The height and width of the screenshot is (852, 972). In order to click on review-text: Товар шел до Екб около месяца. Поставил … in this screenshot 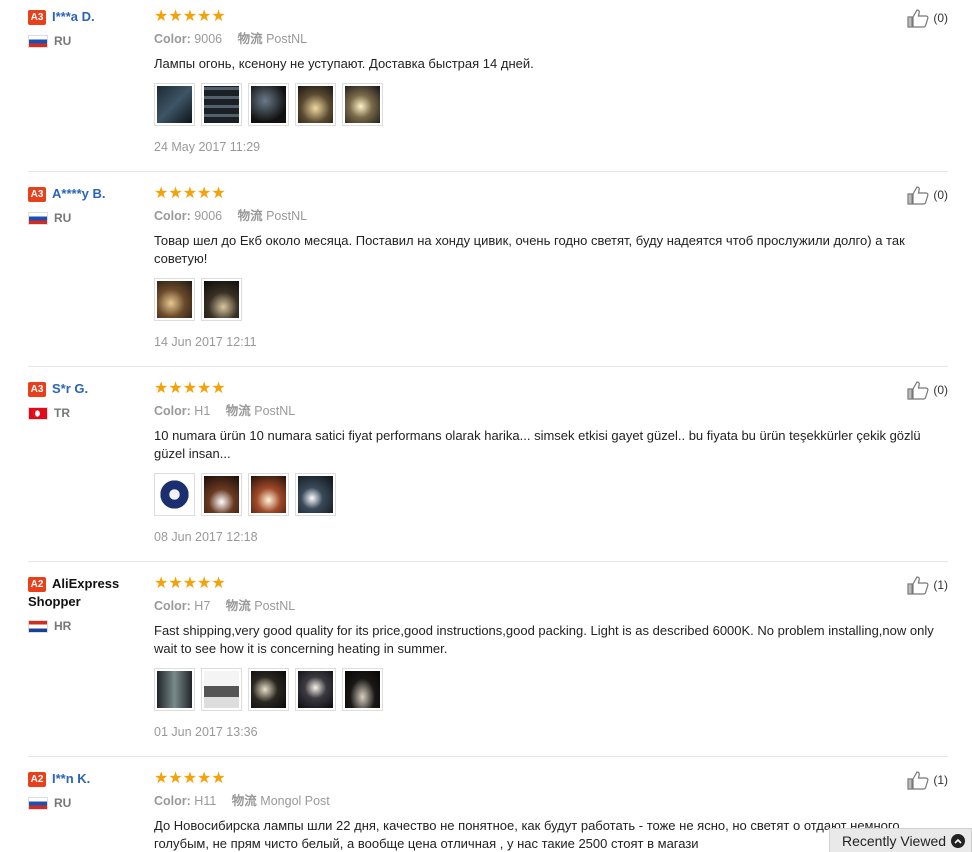, I will do `click(529, 249)`.